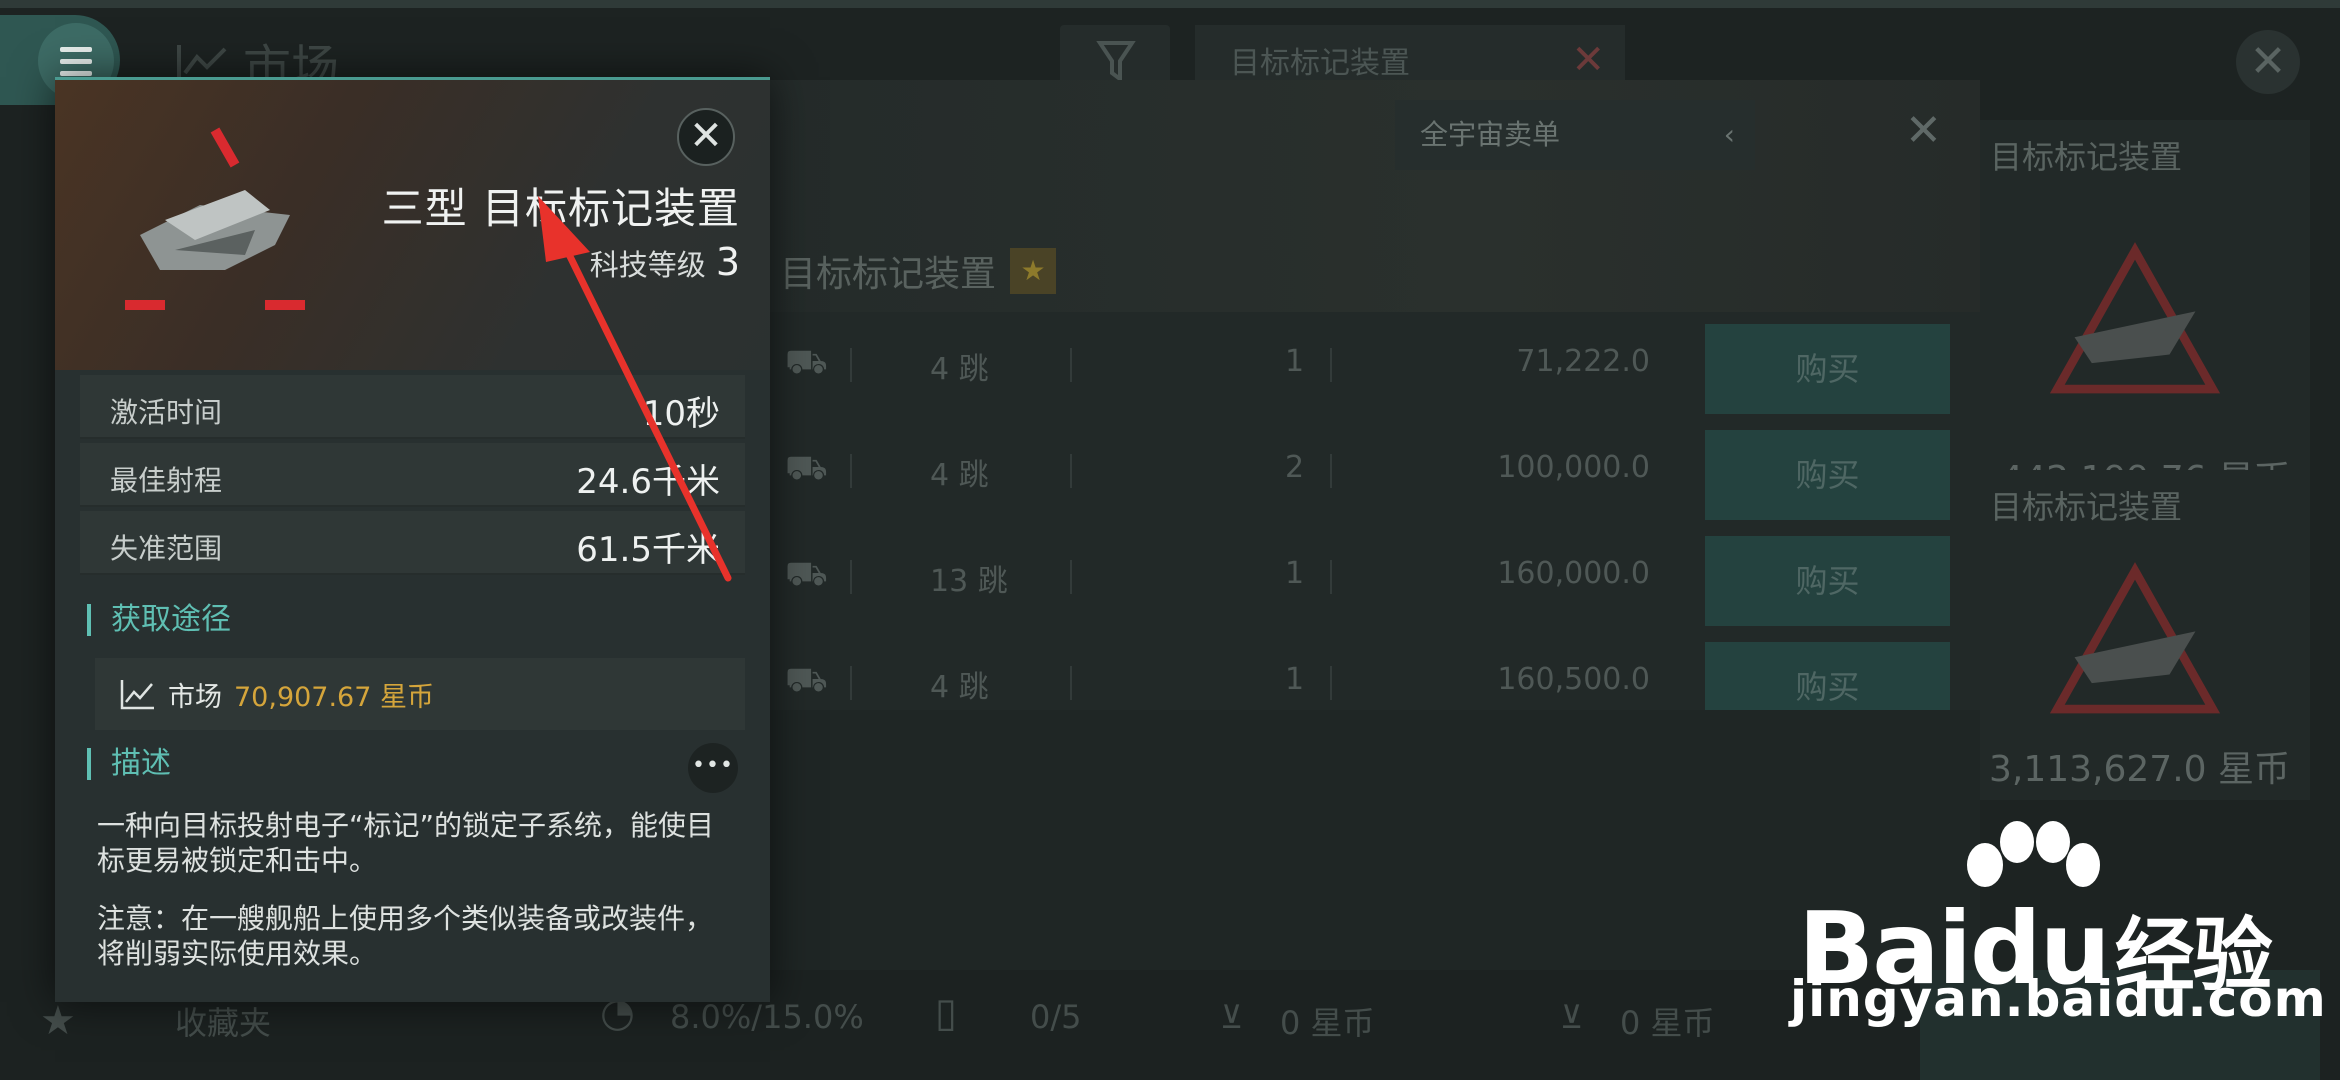  Describe the element at coordinates (195, 697) in the screenshot. I see `source-label: 市场` at that location.